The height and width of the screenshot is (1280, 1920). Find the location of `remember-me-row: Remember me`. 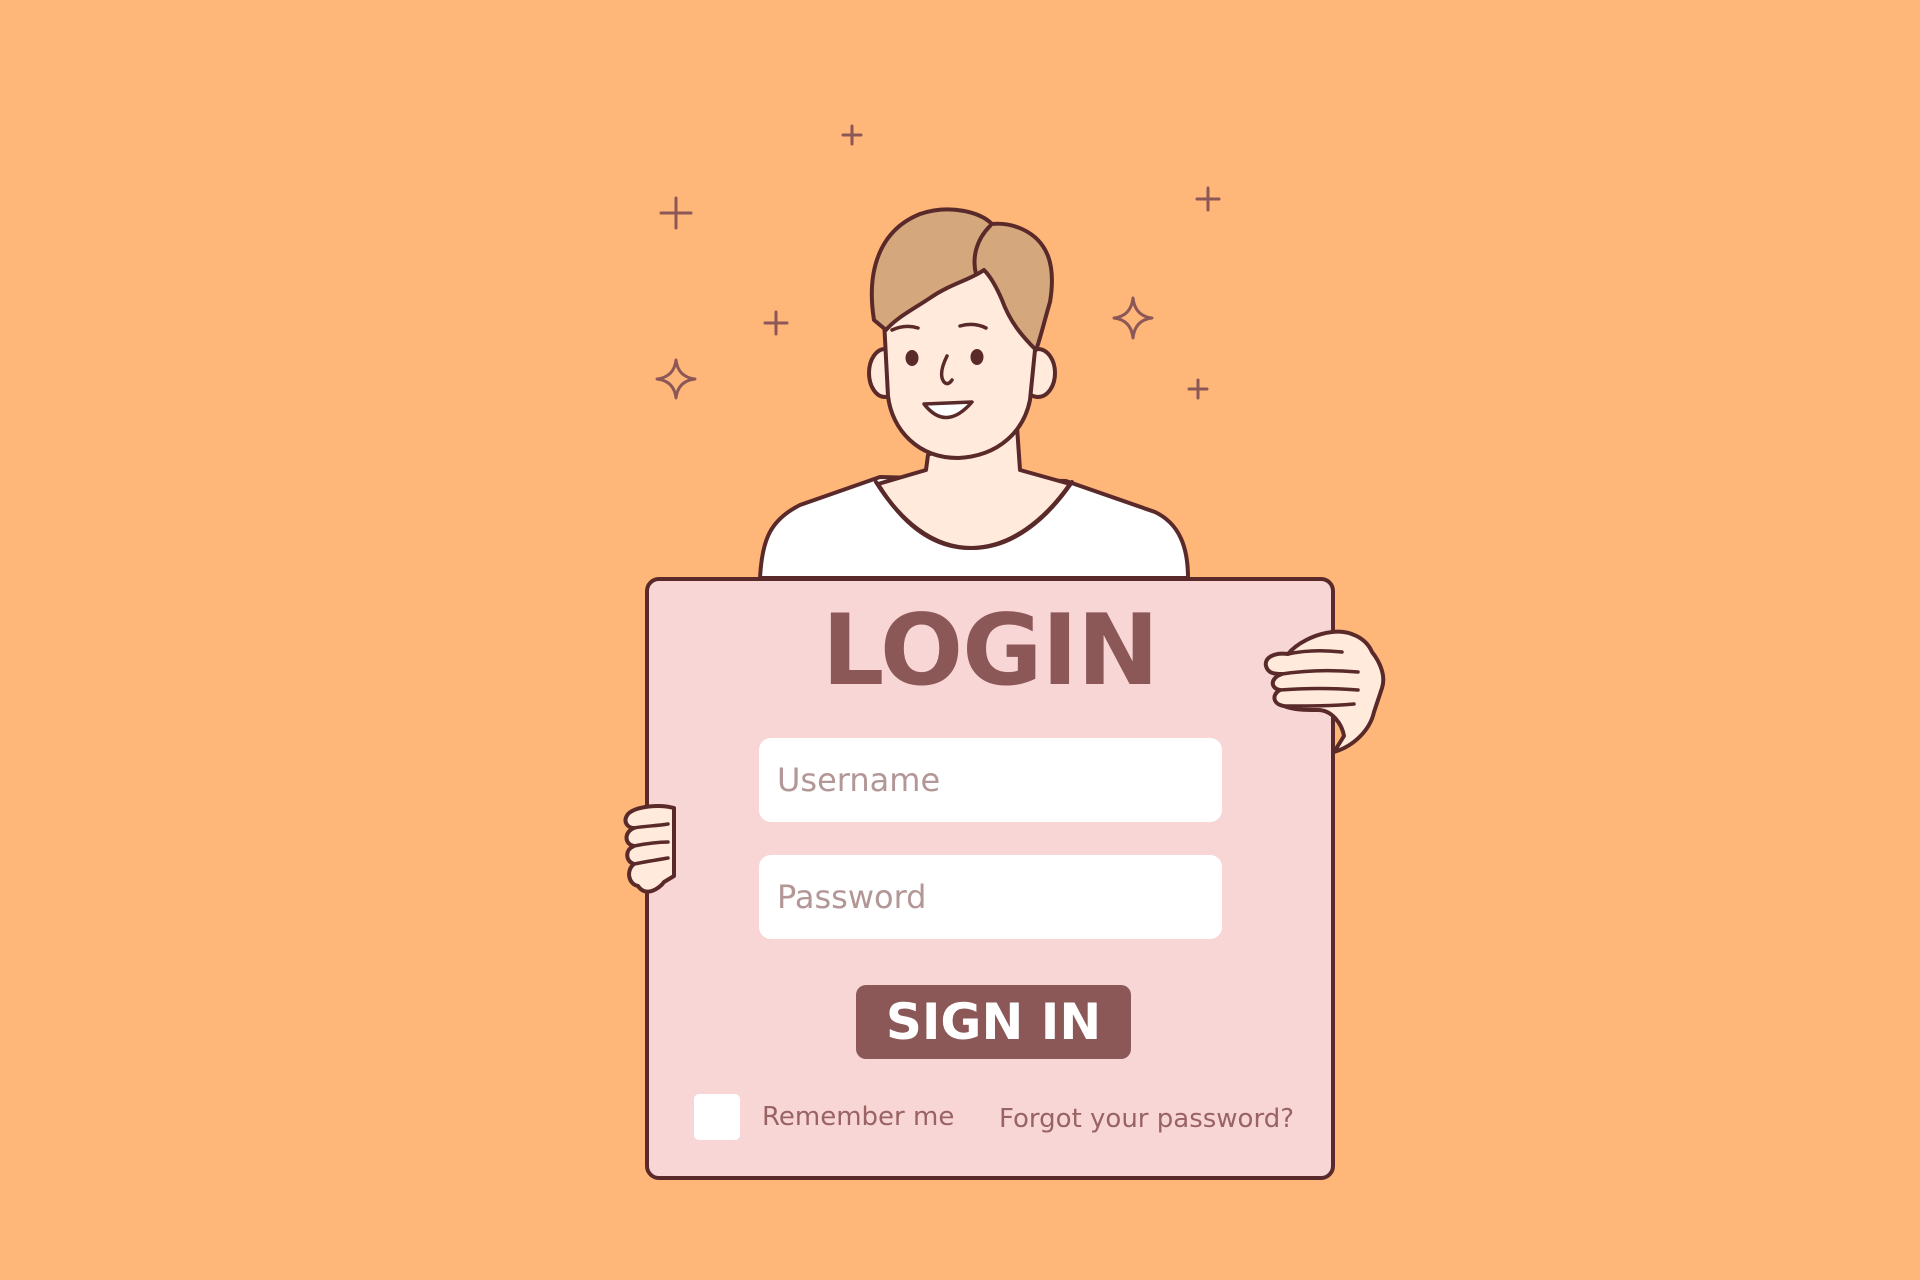

remember-me-row: Remember me is located at coordinates (824, 1117).